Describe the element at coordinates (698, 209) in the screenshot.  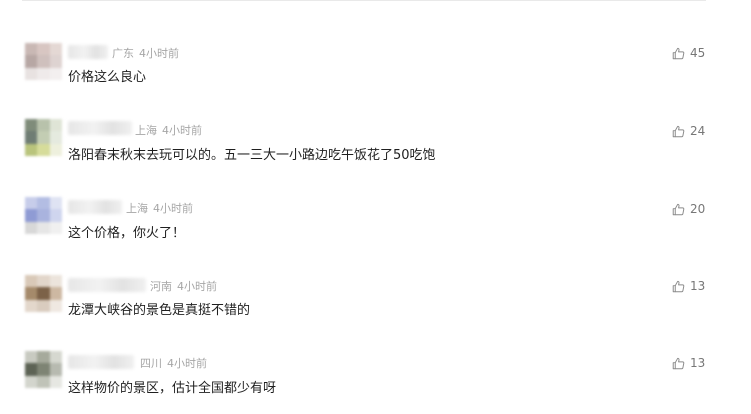
I see `like-count: 20` at that location.